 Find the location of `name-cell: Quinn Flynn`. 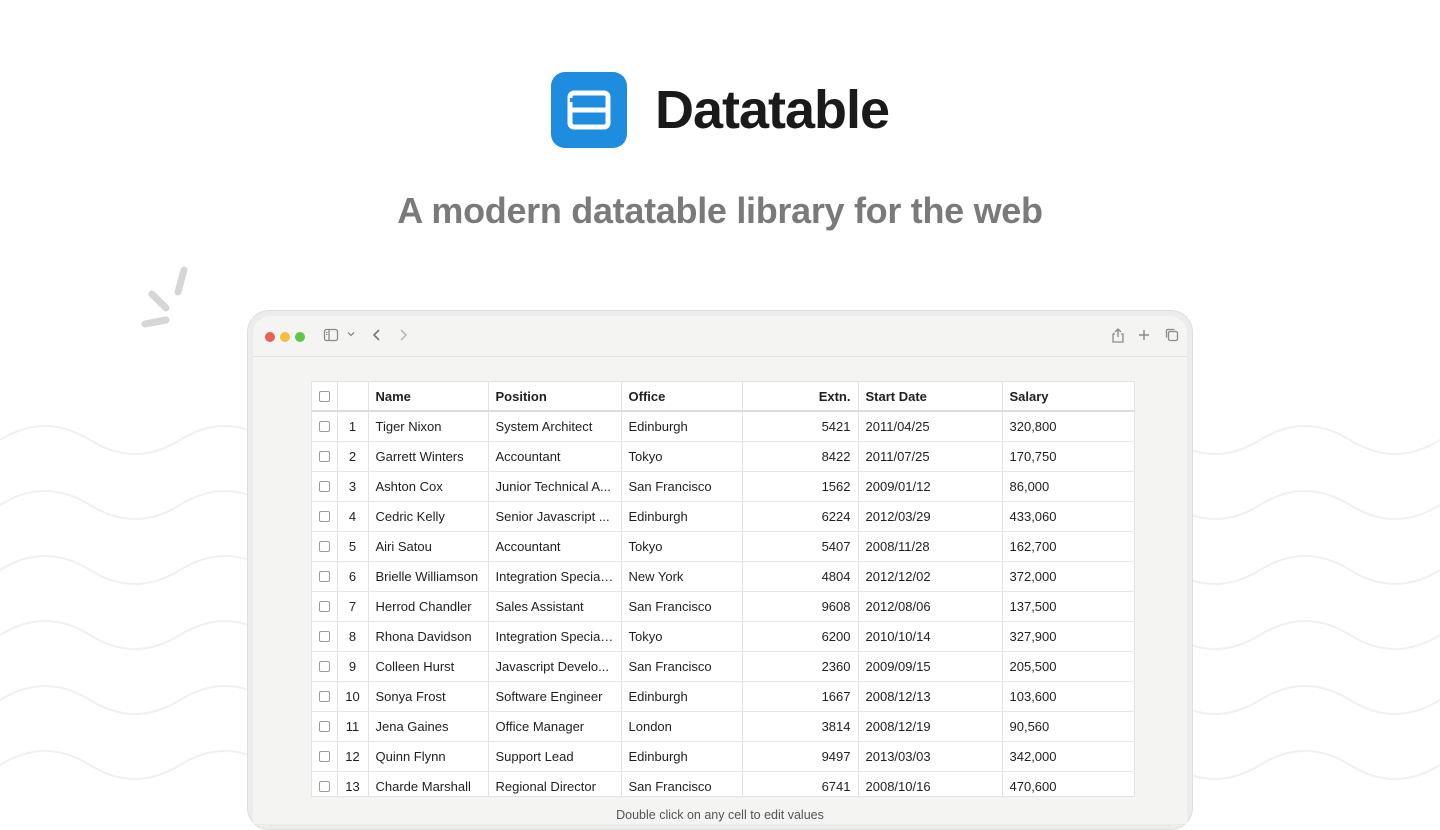

name-cell: Quinn Flynn is located at coordinates (428, 756).